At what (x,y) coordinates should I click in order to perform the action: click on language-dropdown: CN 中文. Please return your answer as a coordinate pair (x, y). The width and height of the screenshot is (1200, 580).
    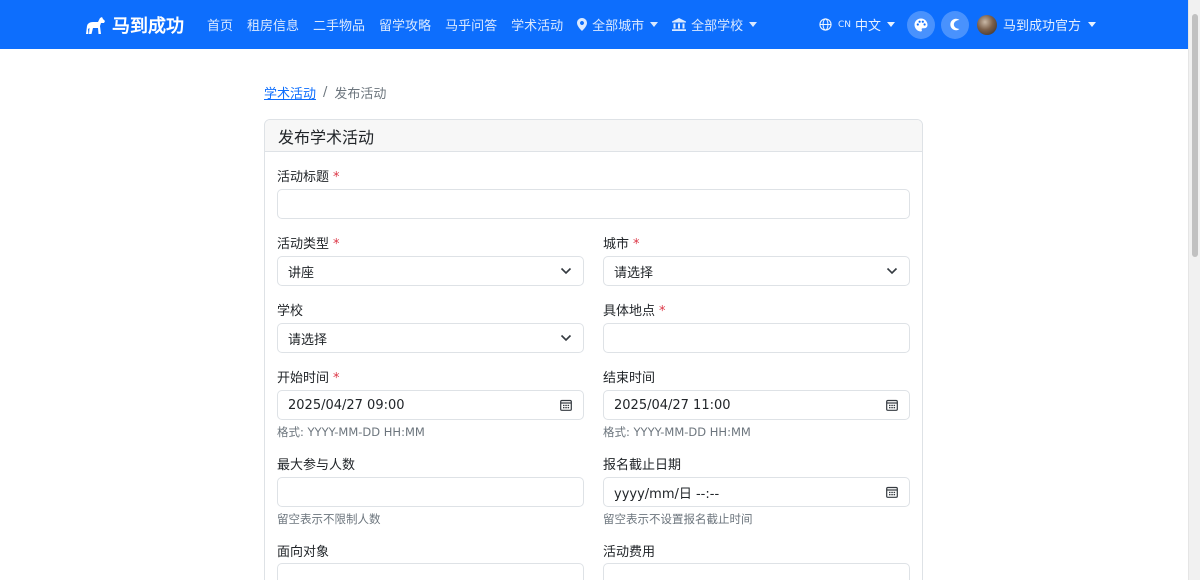
    Looking at the image, I should click on (857, 24).